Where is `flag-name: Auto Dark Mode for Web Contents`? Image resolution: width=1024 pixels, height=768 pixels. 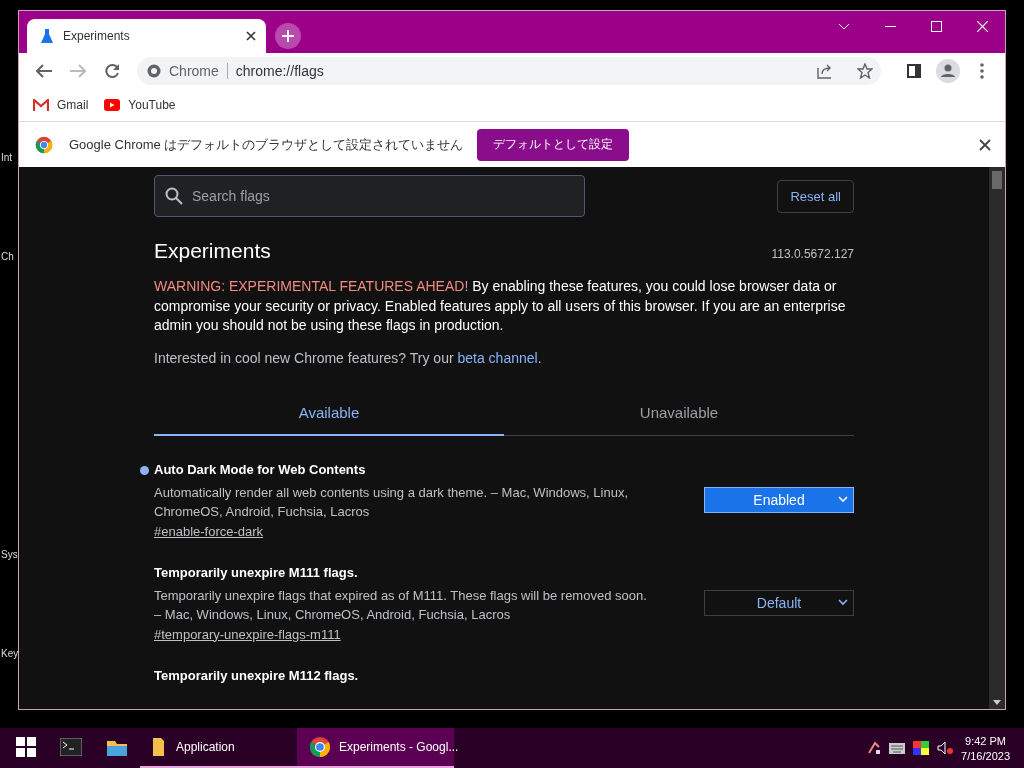
flag-name: Auto Dark Mode for Web Contents is located at coordinates (260, 469).